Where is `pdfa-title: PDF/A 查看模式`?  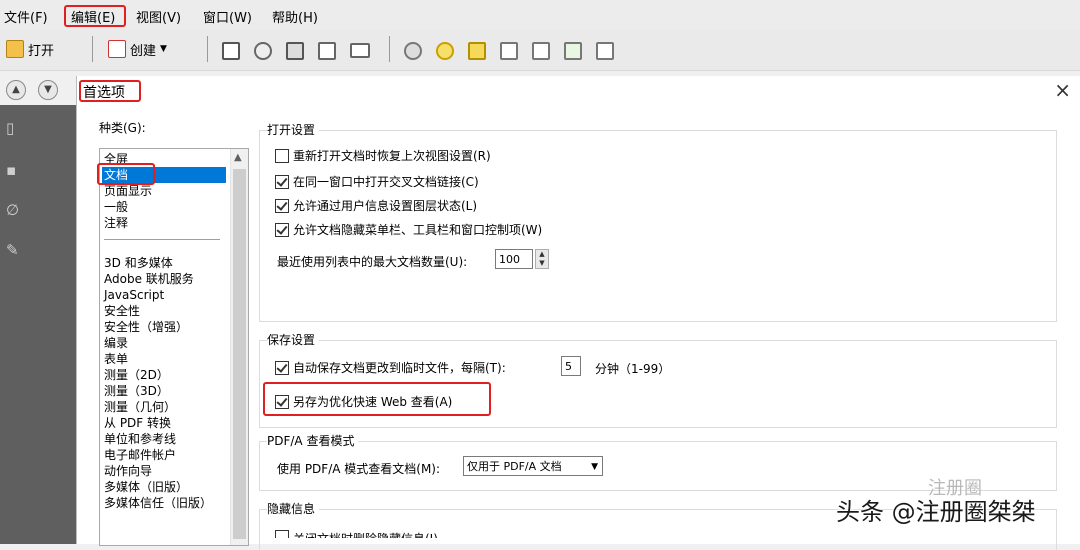 pdfa-title: PDF/A 查看模式 is located at coordinates (313, 440).